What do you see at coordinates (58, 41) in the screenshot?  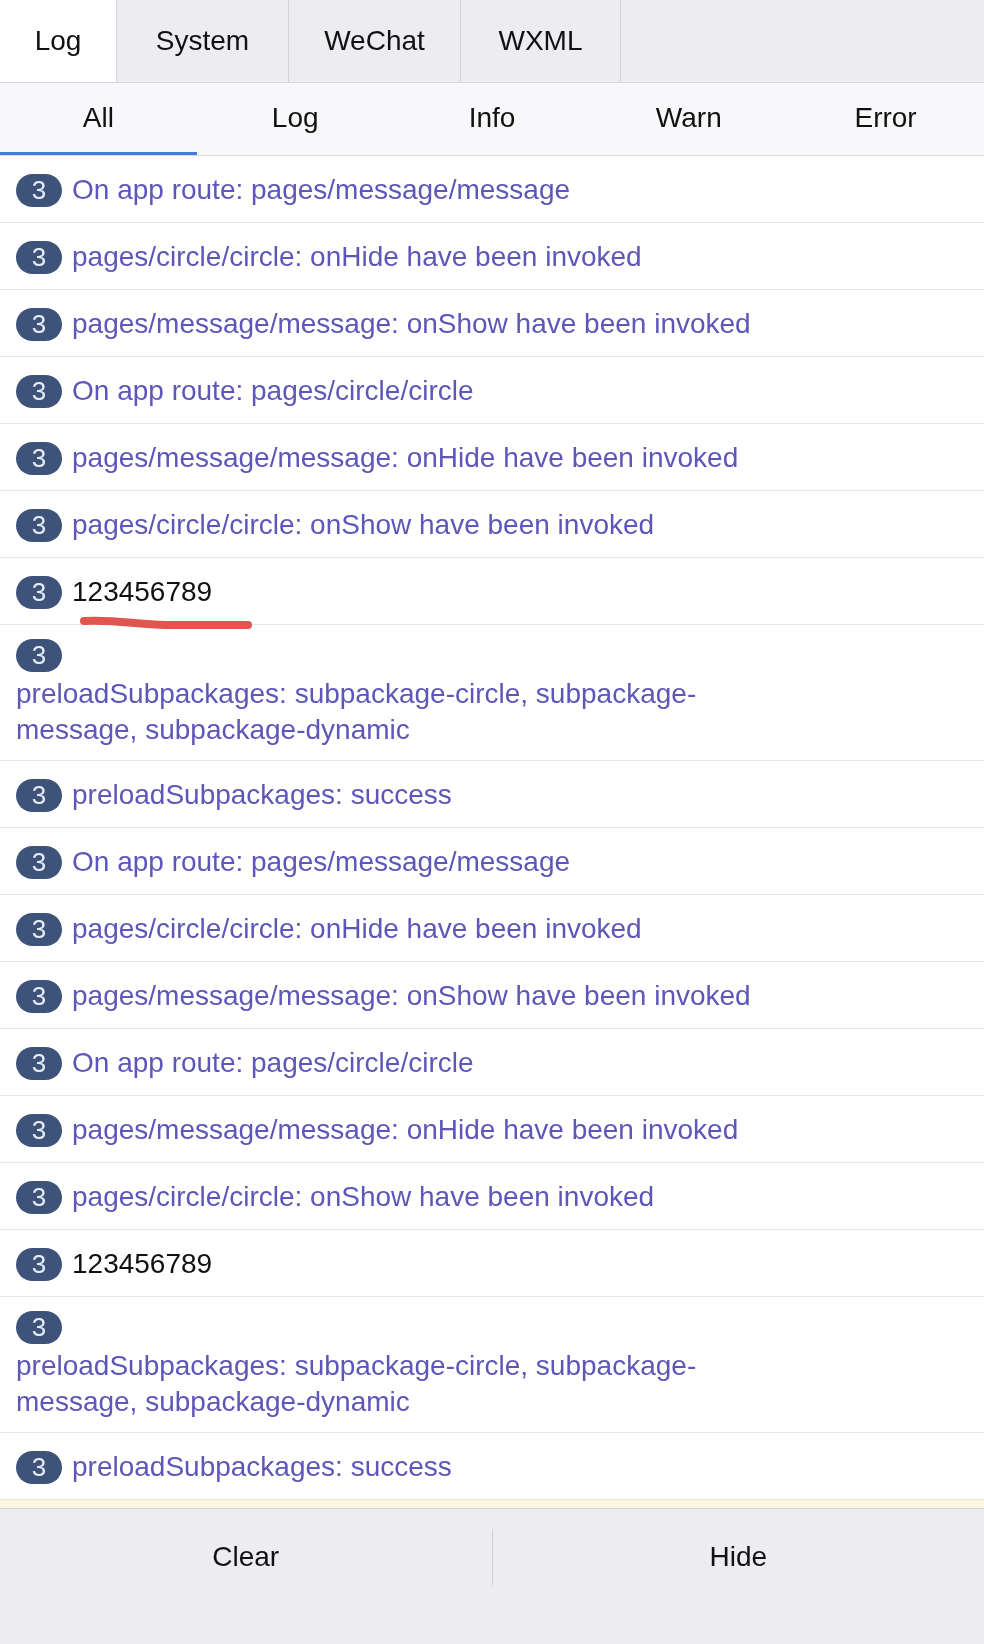 I see `tab: Log` at bounding box center [58, 41].